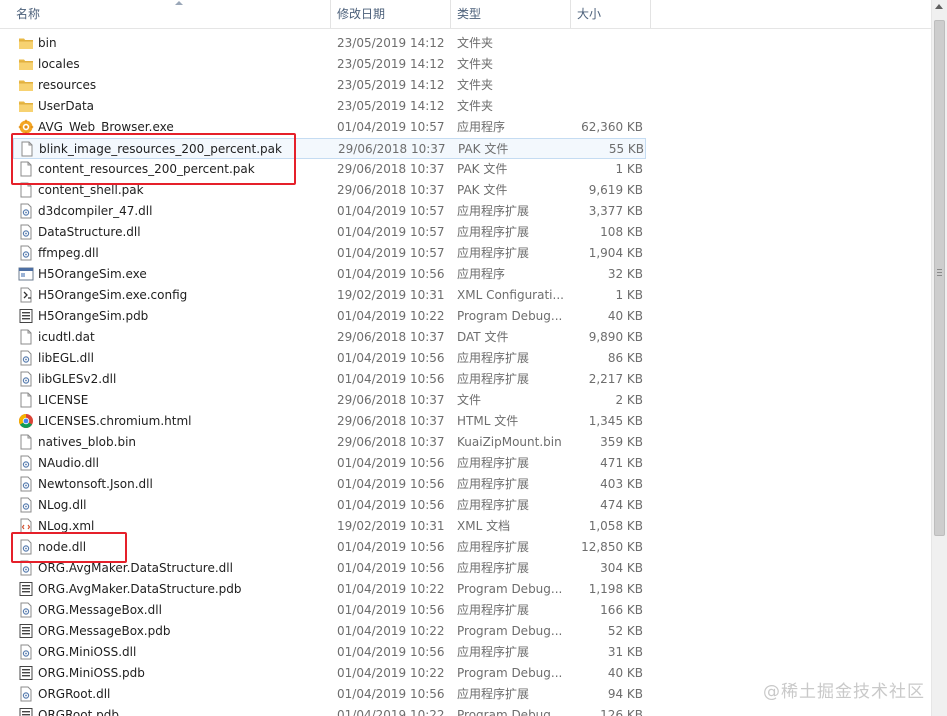  I want to click on chrome-icon, so click(26, 421).